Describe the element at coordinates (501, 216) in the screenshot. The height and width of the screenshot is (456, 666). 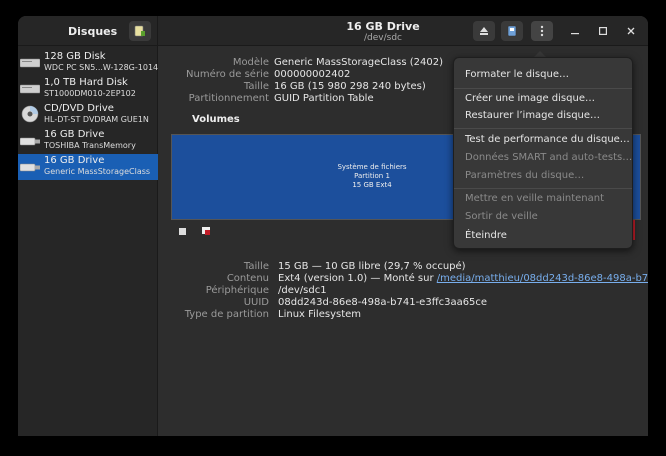
I see `menu-wakeup: Sortir de veille` at that location.